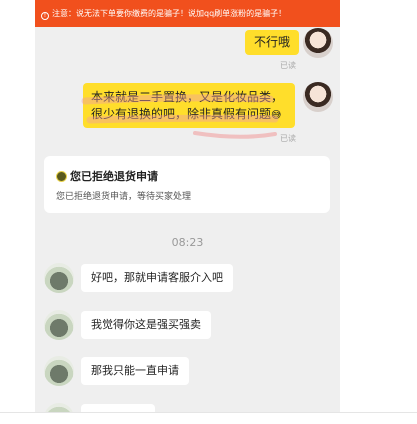 This screenshot has width=417, height=424. I want to click on warning-banner: ! 注意：说无法下单要你缴费的是骗子！说加qq刷单涨粉的是骗子！, so click(187, 13).